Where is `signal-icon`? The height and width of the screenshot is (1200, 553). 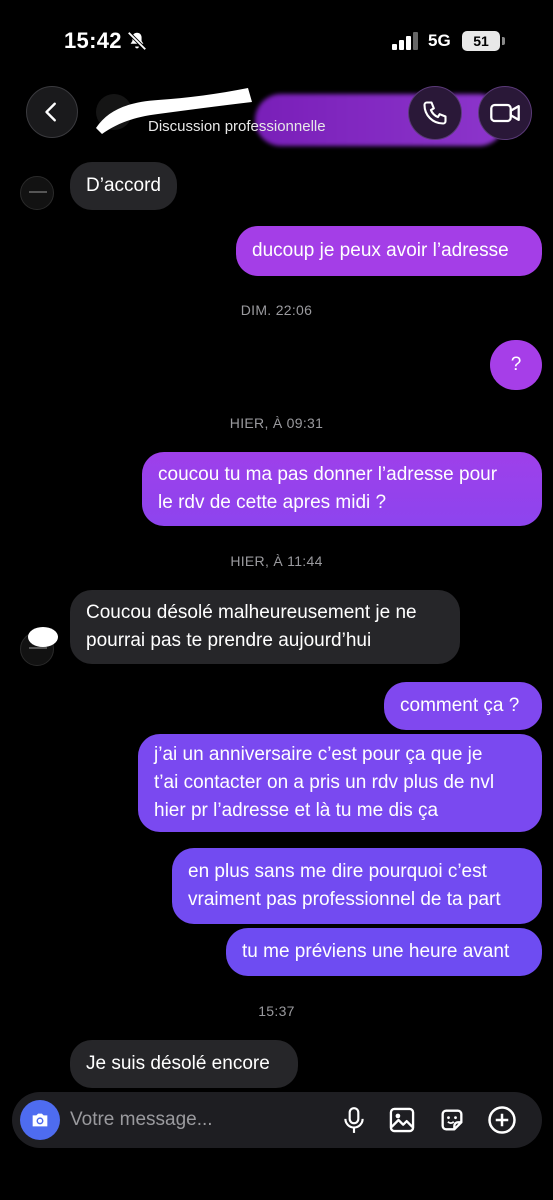 signal-icon is located at coordinates (405, 41).